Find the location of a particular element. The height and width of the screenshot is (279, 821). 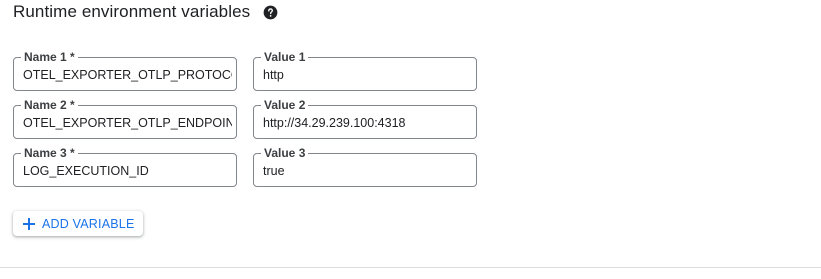

section-title: Runtime environment variables is located at coordinates (132, 11).